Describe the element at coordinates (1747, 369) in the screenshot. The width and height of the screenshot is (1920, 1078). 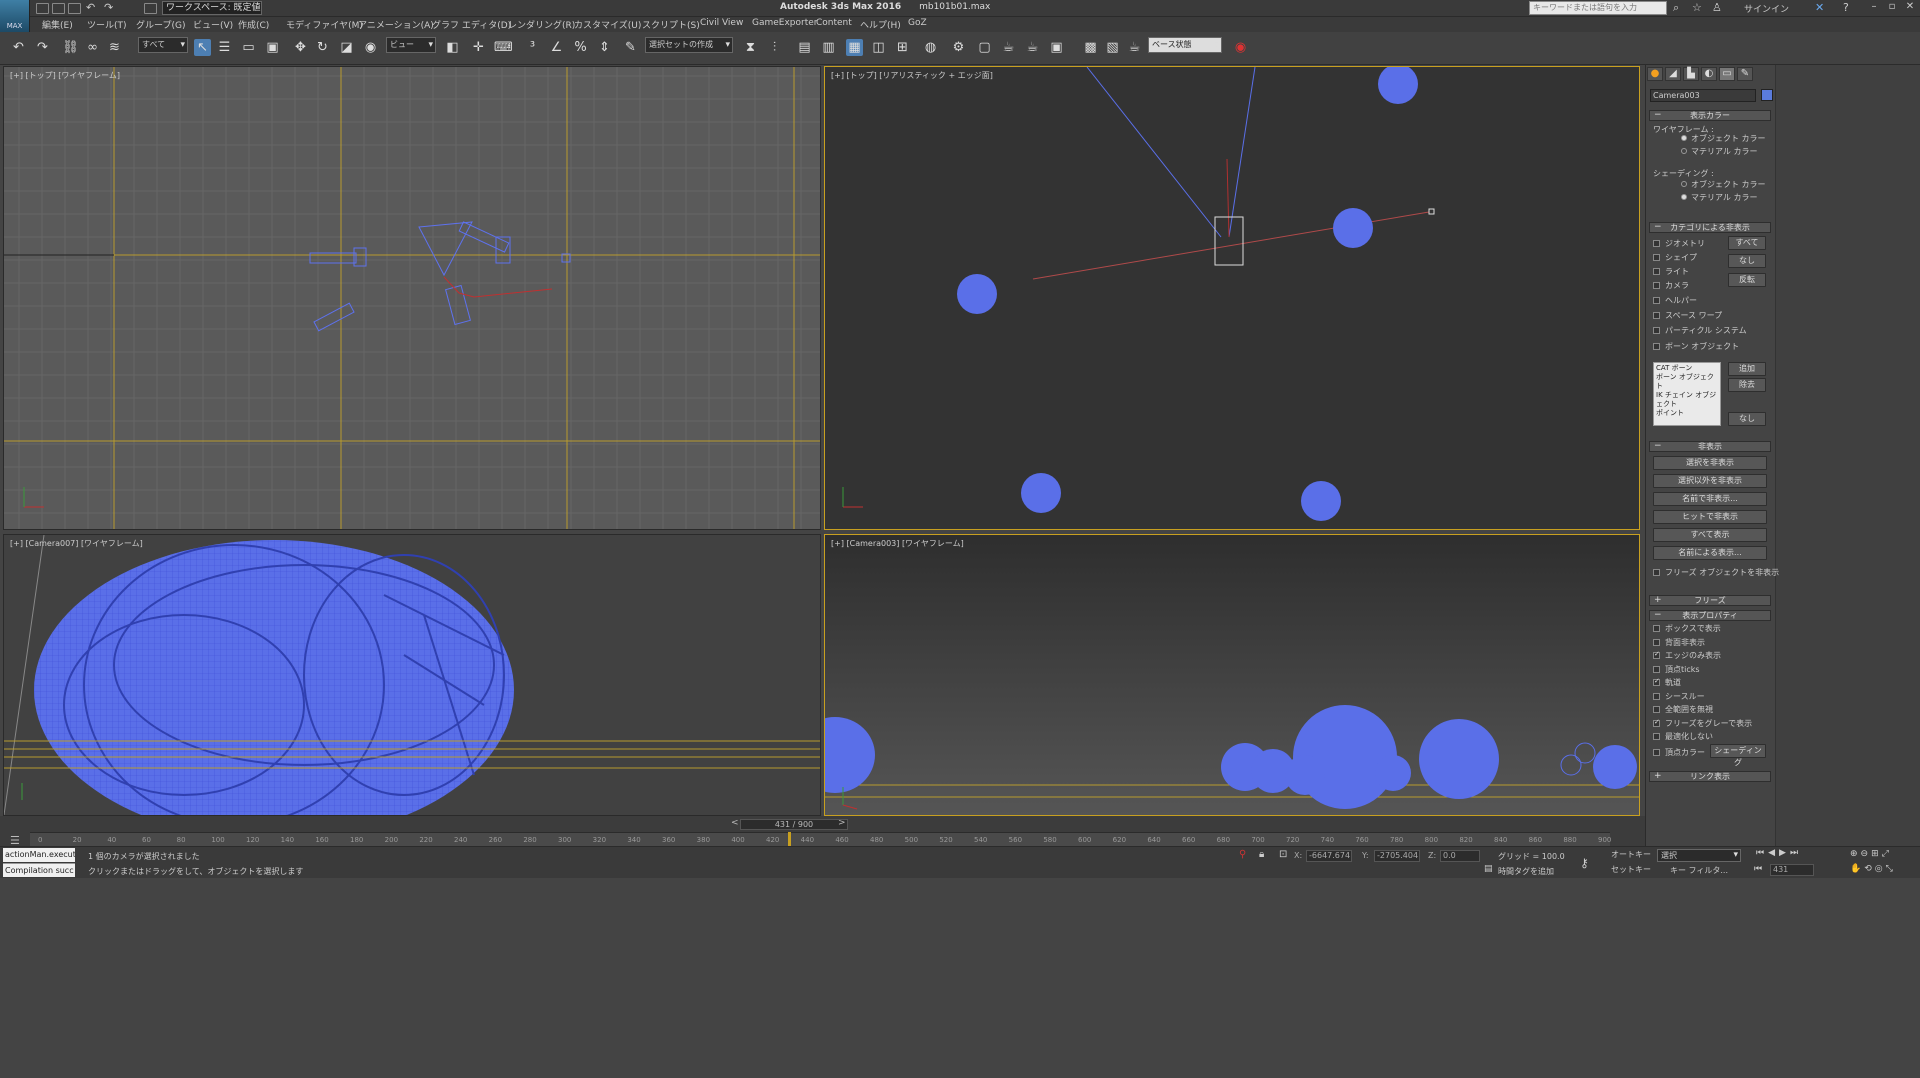
I see `list-add-button: 追加` at that location.